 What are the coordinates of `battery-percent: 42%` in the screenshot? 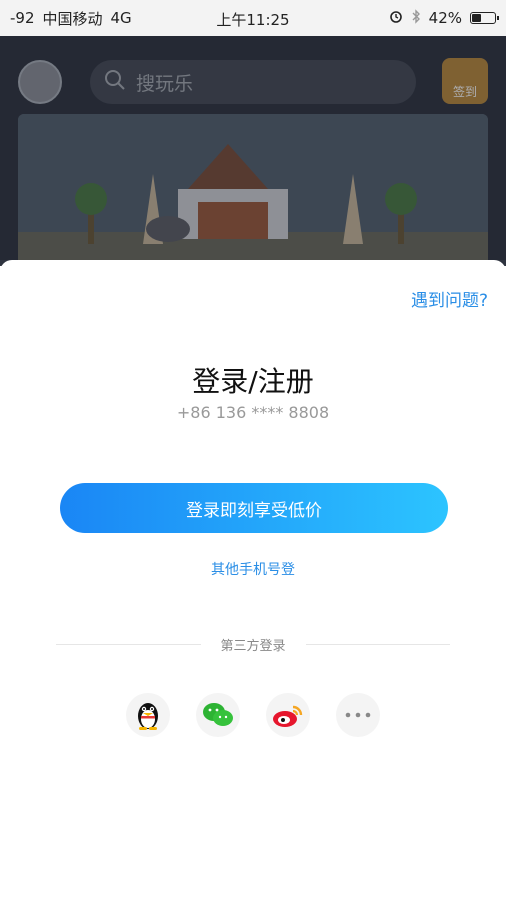 It's located at (445, 18).